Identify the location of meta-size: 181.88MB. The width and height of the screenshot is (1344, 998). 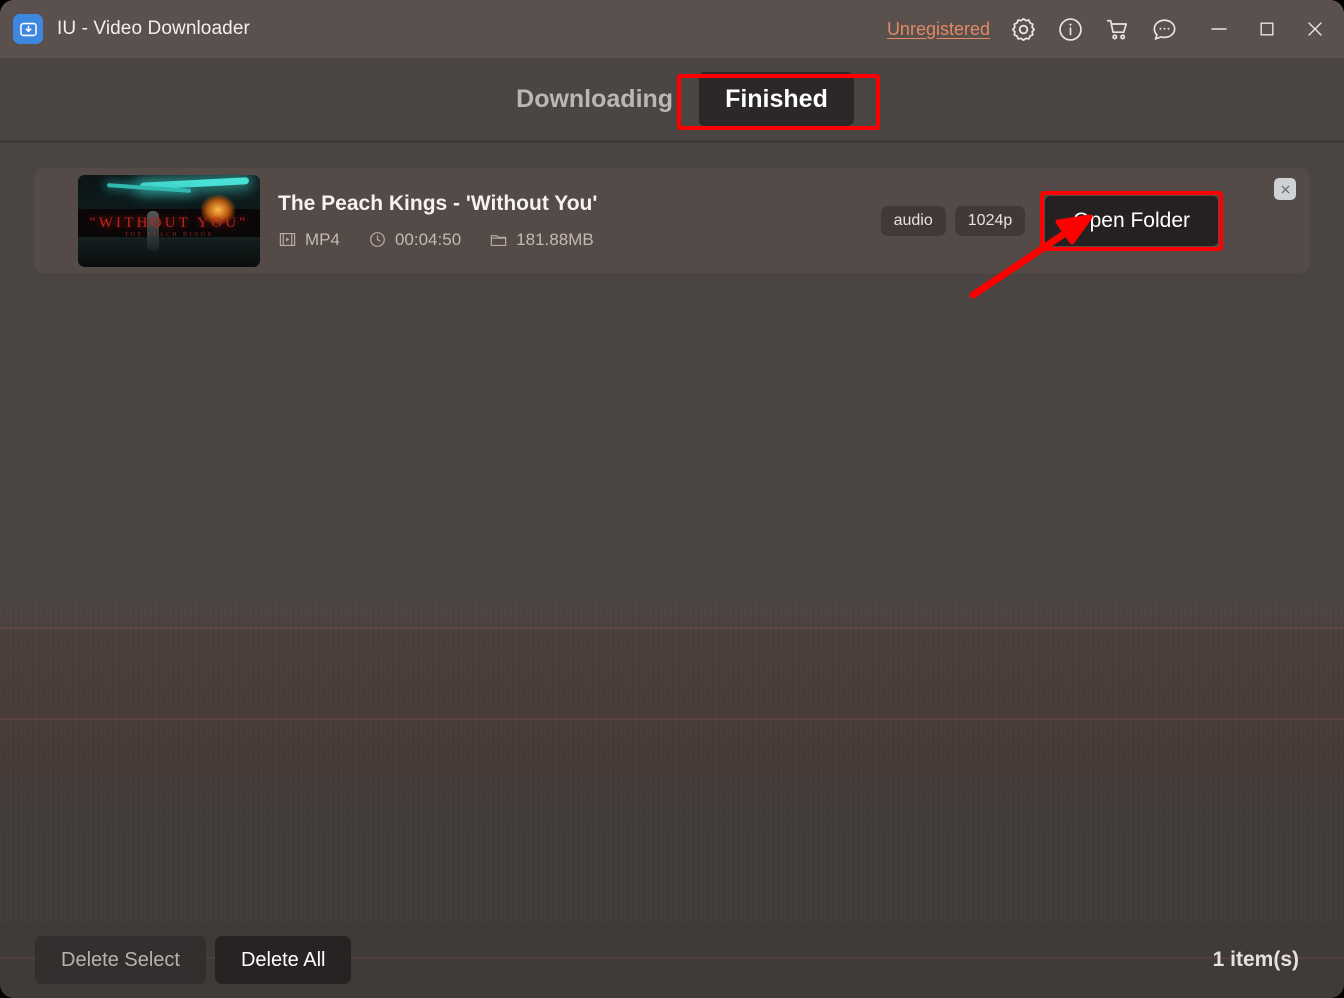
(541, 240).